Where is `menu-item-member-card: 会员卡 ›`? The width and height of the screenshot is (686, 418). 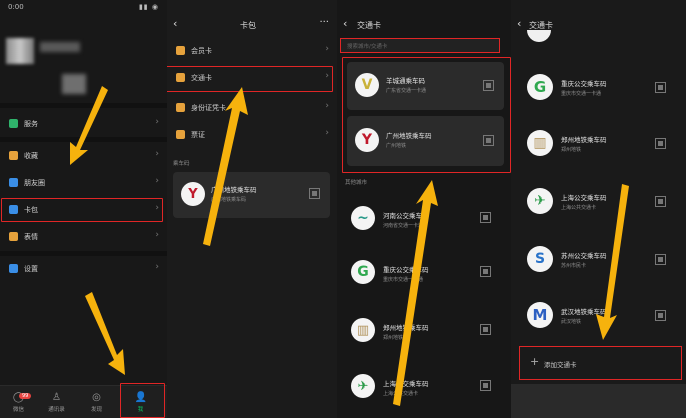 menu-item-member-card: 会员卡 › is located at coordinates (252, 51).